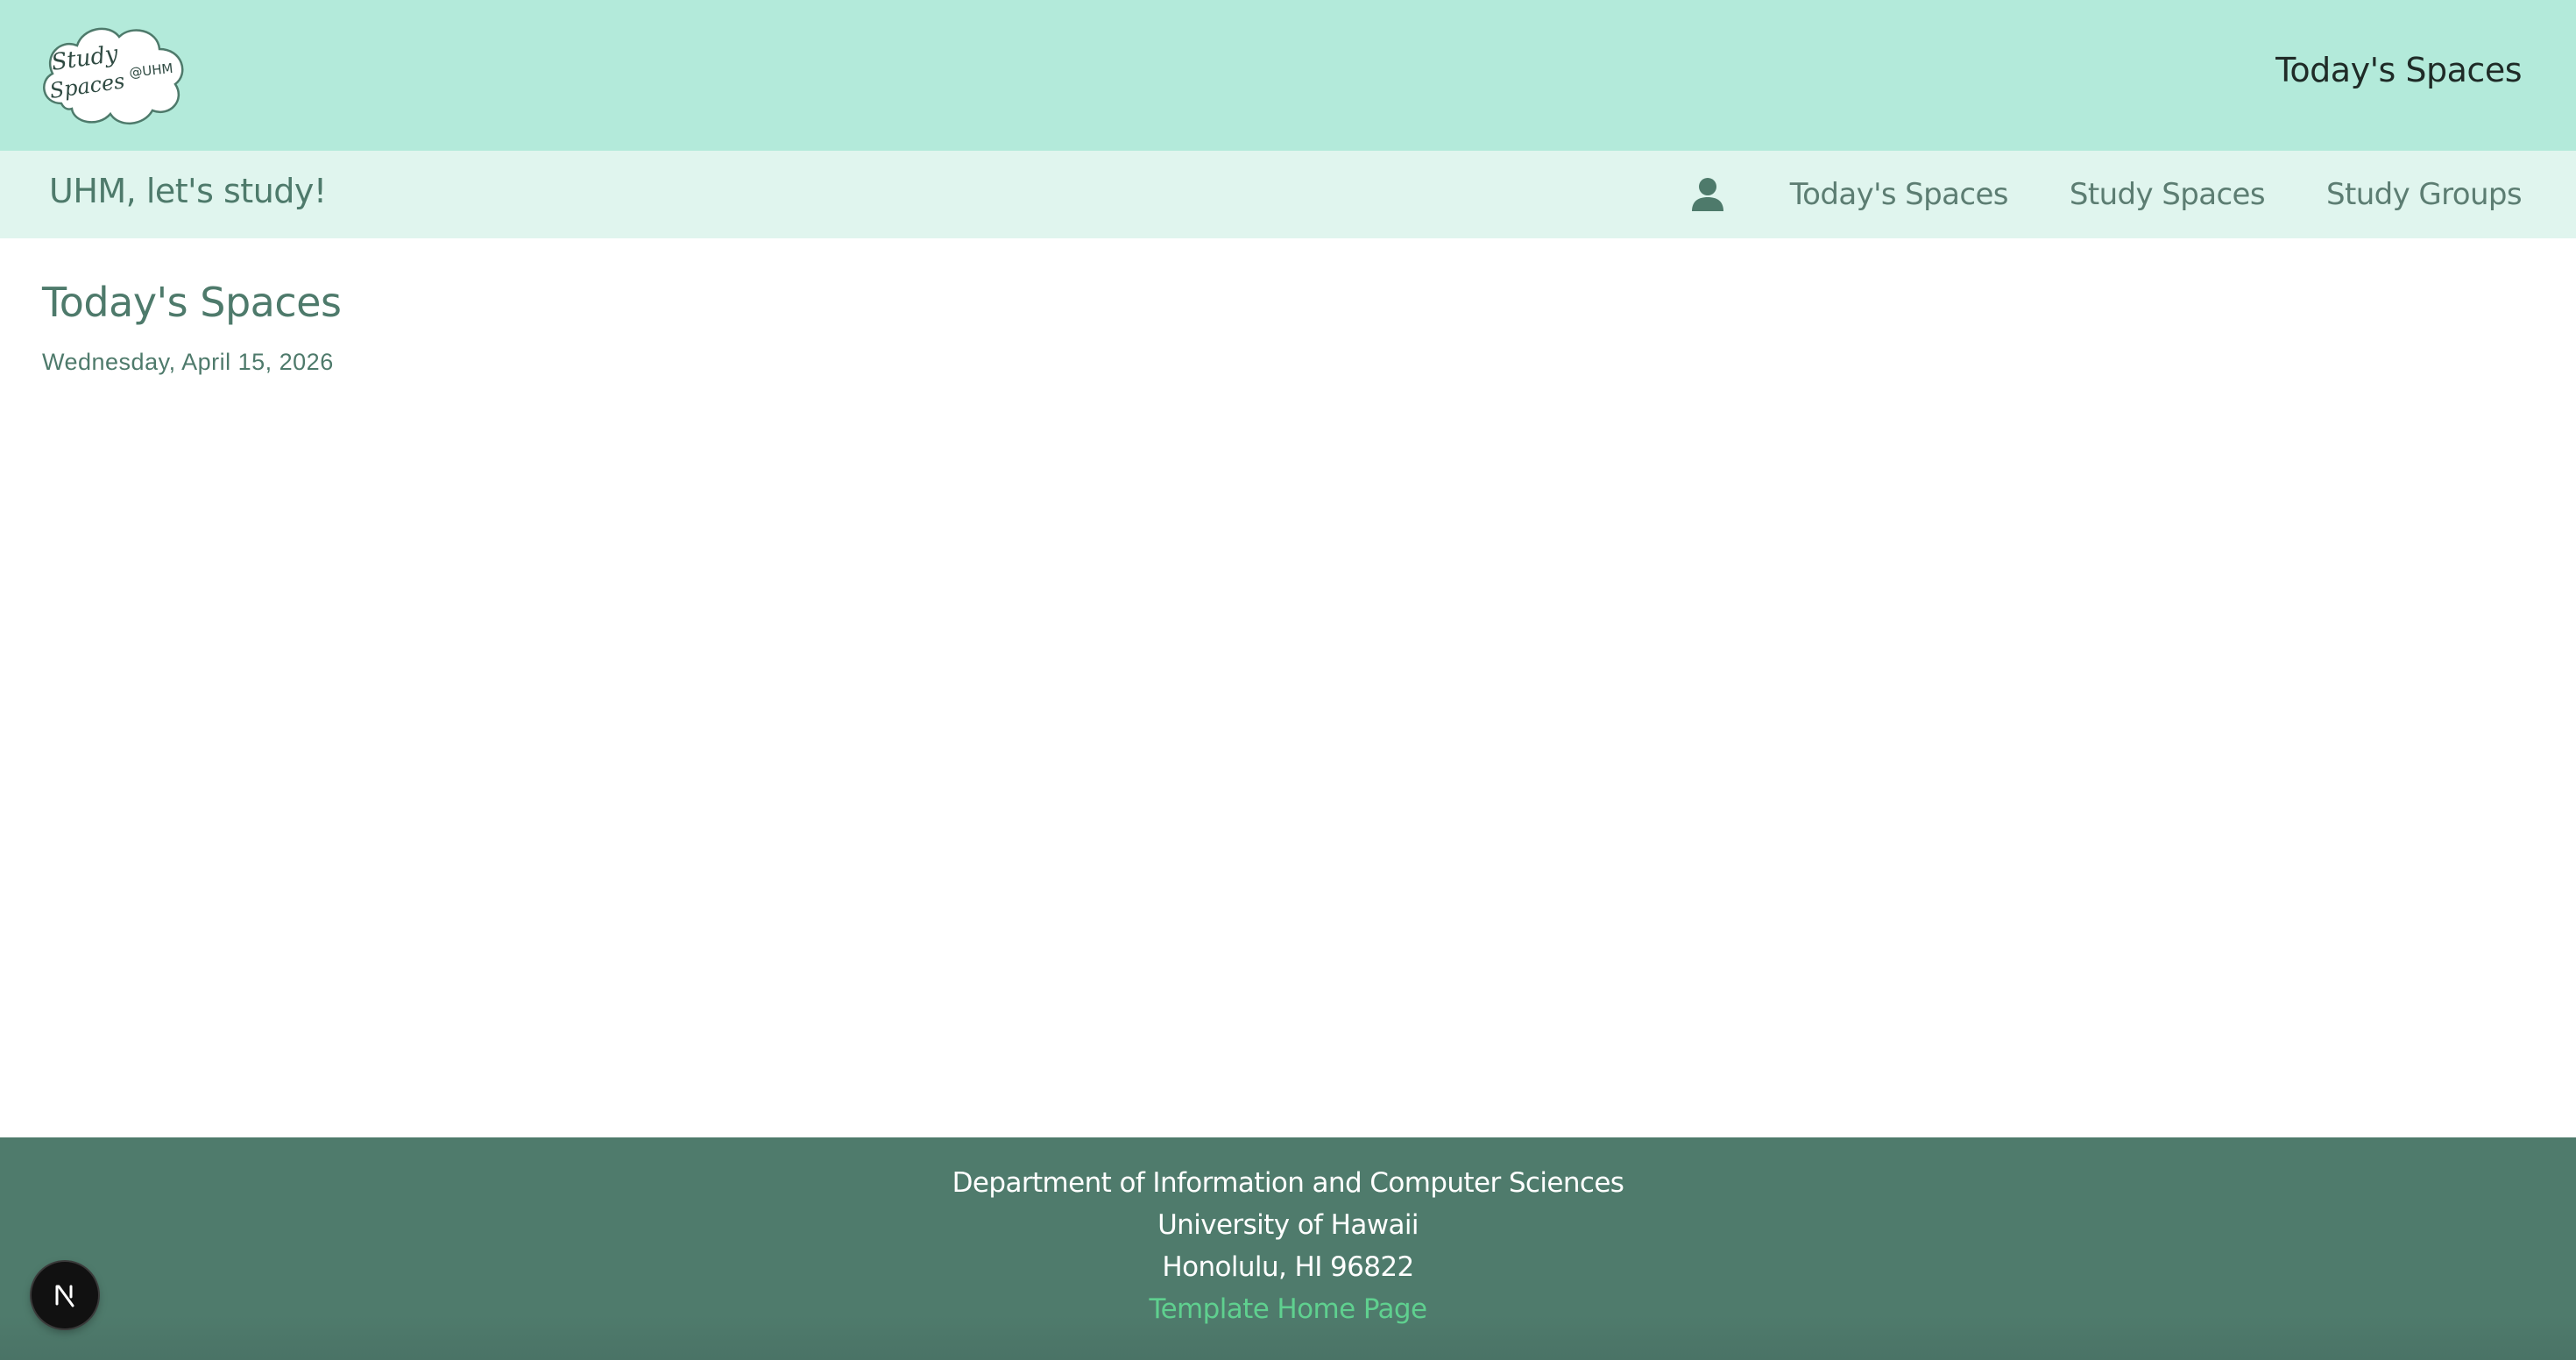  I want to click on nav-link-todays-spaces: Today's Spaces, so click(1899, 194).